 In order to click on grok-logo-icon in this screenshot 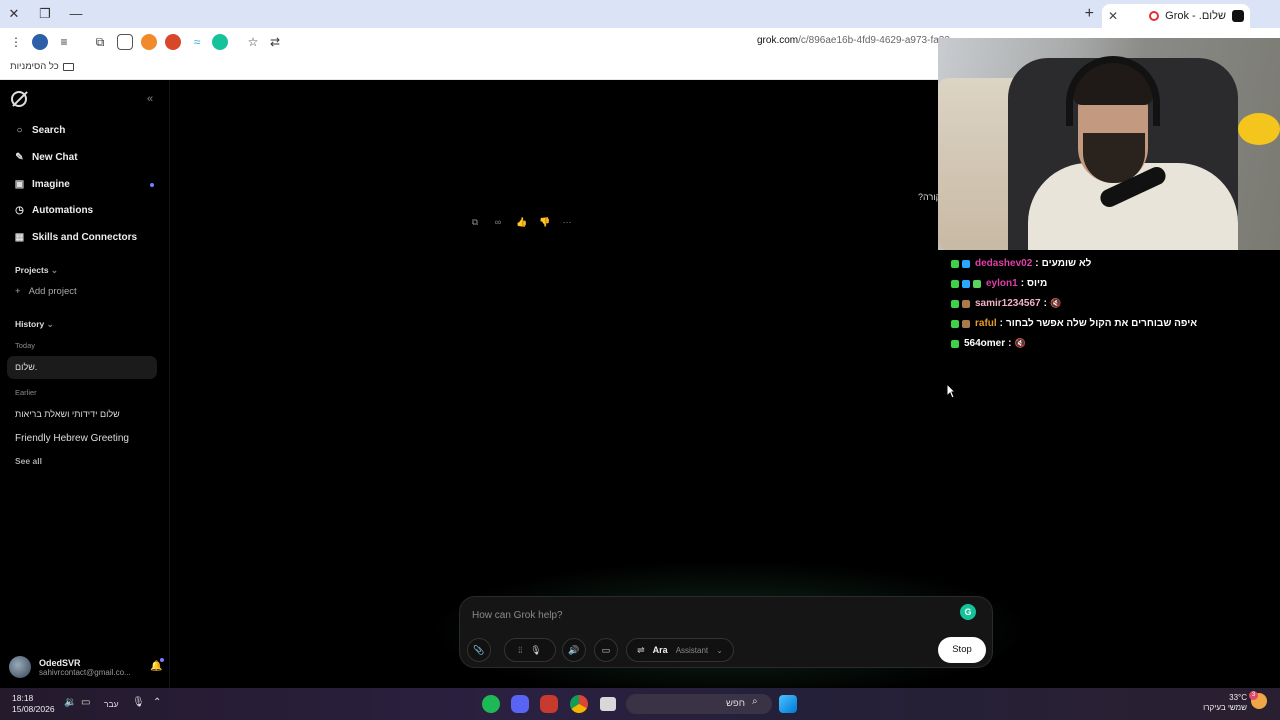, I will do `click(19, 99)`.